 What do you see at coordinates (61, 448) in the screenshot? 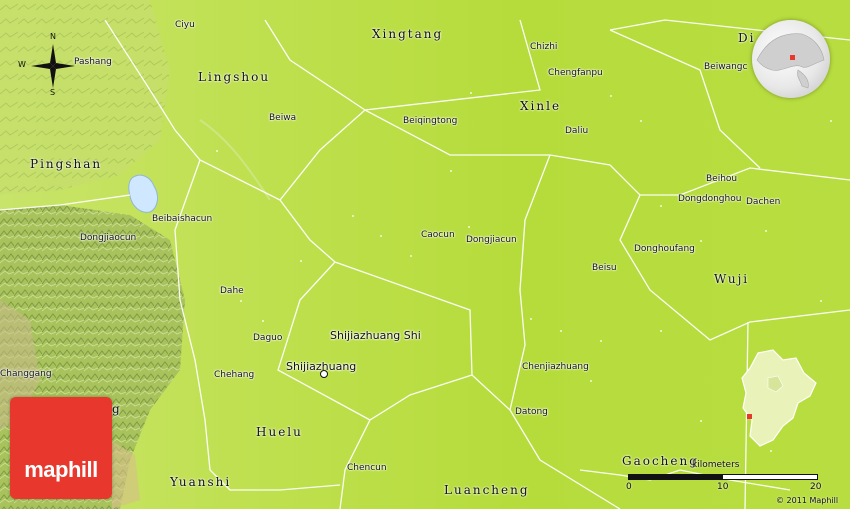
I see `maphill-logo: maphill` at bounding box center [61, 448].